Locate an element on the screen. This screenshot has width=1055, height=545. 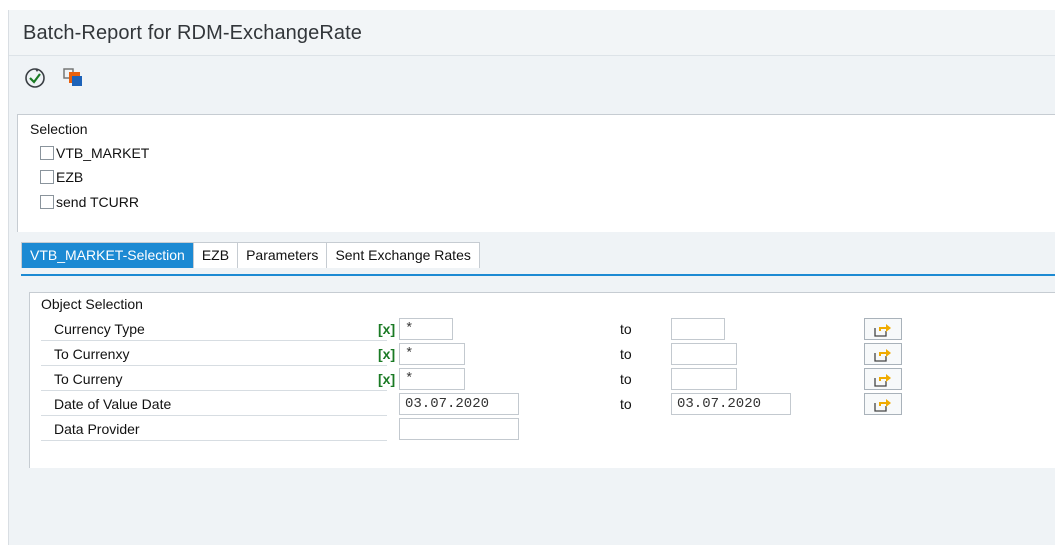
value-date-multiple-selection-button is located at coordinates (883, 404).